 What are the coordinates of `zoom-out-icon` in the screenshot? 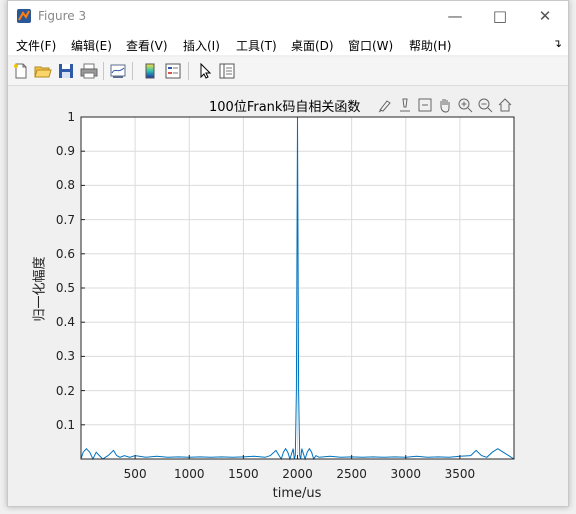 It's located at (485, 105).